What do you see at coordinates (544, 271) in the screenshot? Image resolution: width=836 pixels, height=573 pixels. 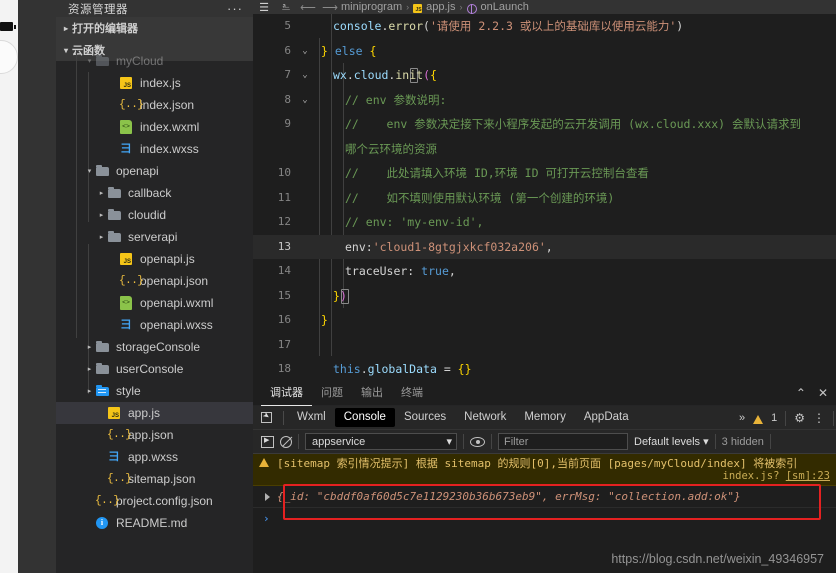 I see `code-line: 14 traceUser: true,` at bounding box center [544, 271].